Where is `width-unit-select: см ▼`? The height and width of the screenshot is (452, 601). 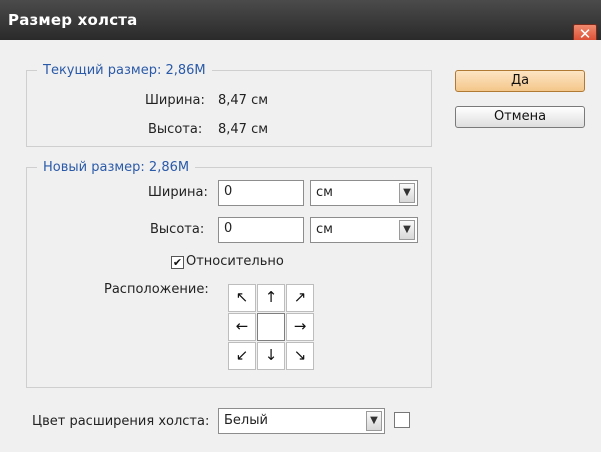 width-unit-select: см ▼ is located at coordinates (364, 193).